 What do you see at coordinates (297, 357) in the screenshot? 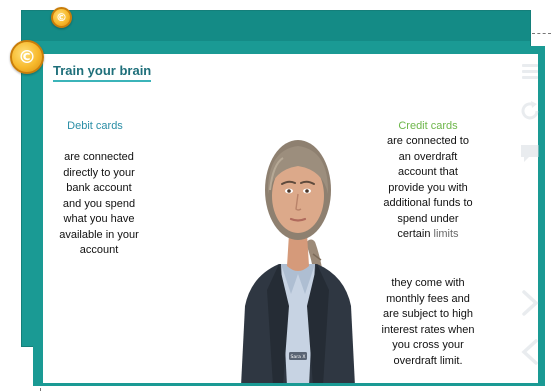
I see `name-badge: Sara X` at bounding box center [297, 357].